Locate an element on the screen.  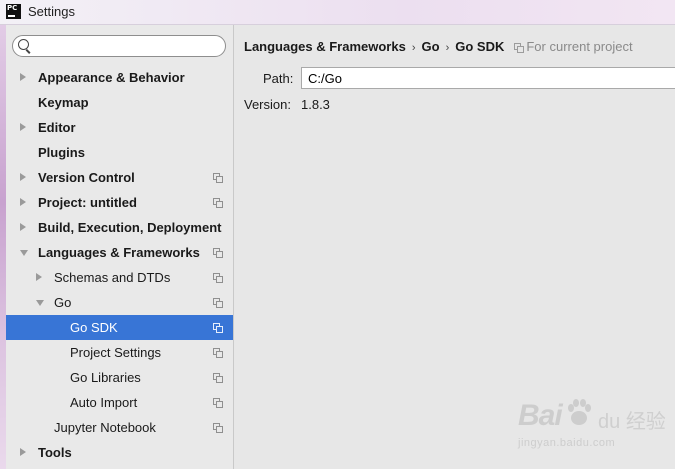
tree-item-go-sdk: Go SDK is located at coordinates (119, 327).